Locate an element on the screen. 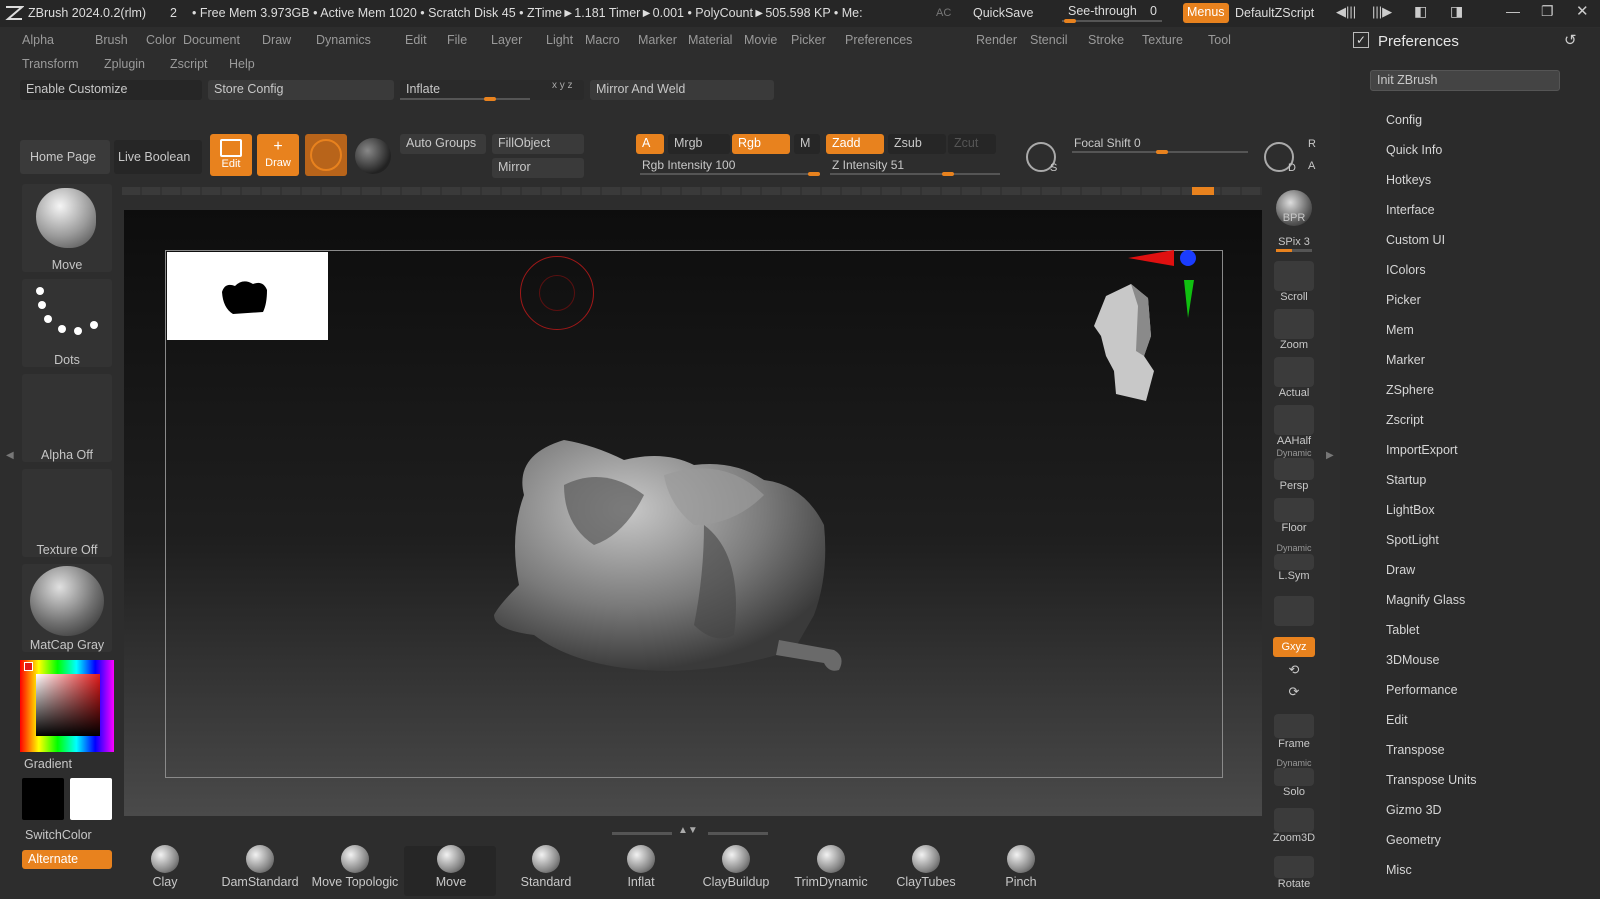 The height and width of the screenshot is (899, 1600). pref-item-gizmo-3d: Gizmo 3D is located at coordinates (1414, 810).